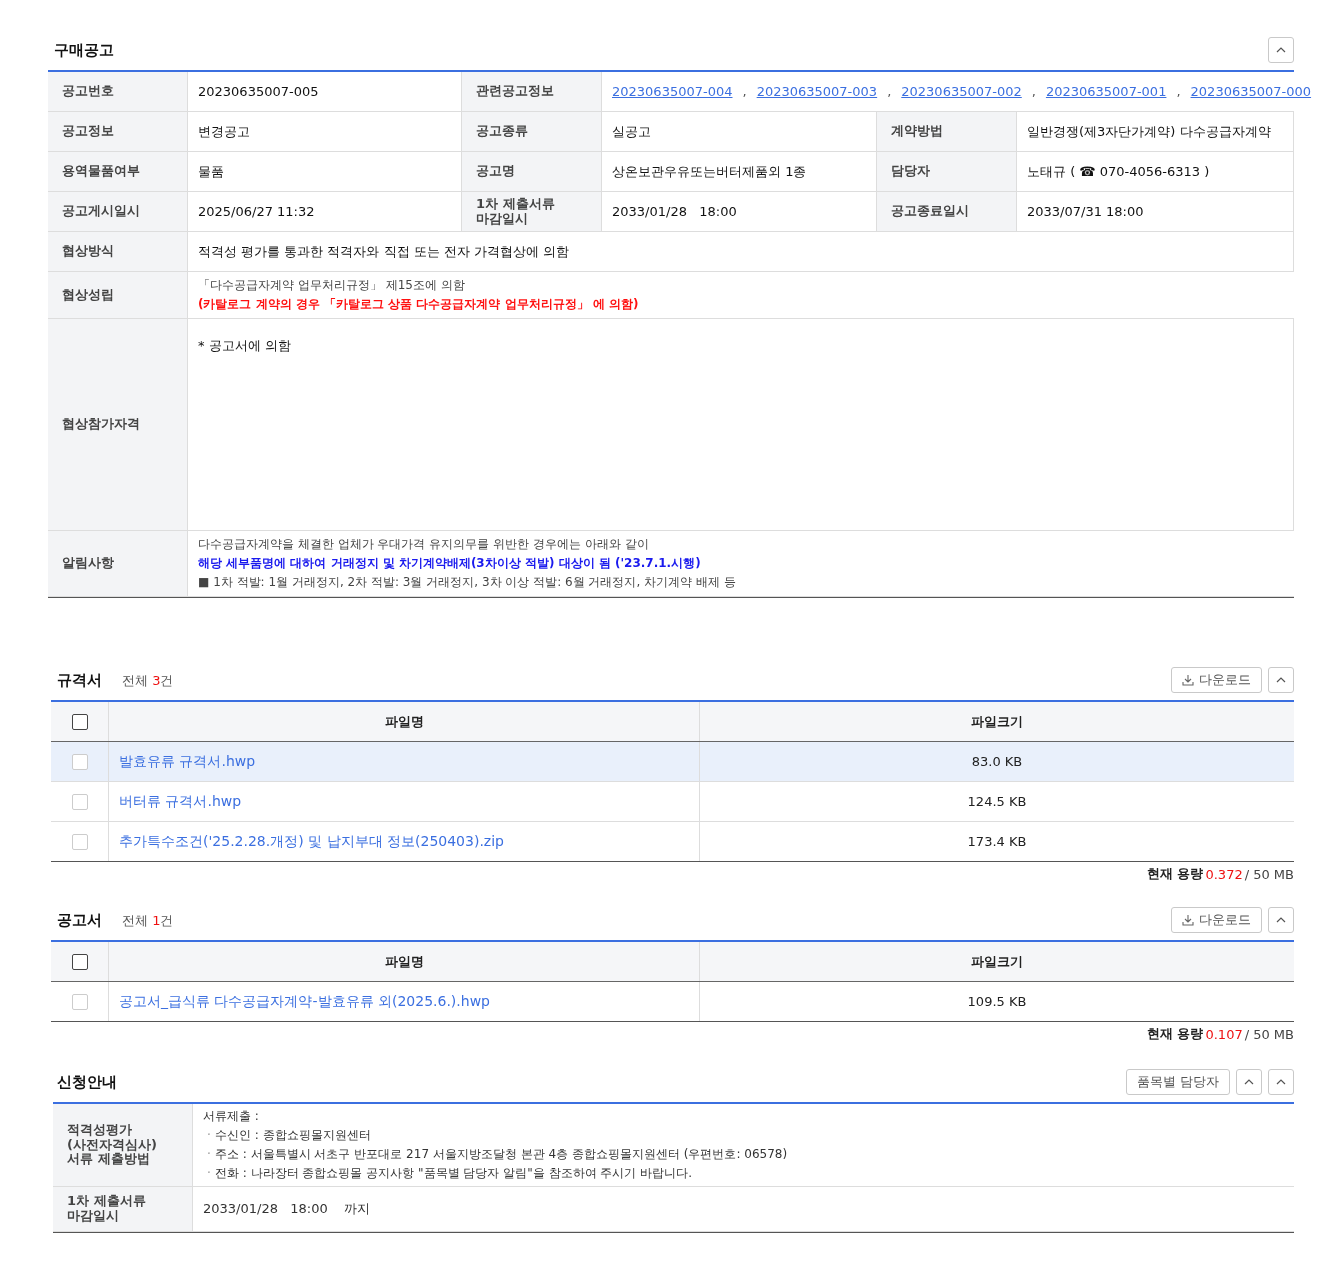  What do you see at coordinates (997, 842) in the screenshot?
I see `file-size: 173.4 KB` at bounding box center [997, 842].